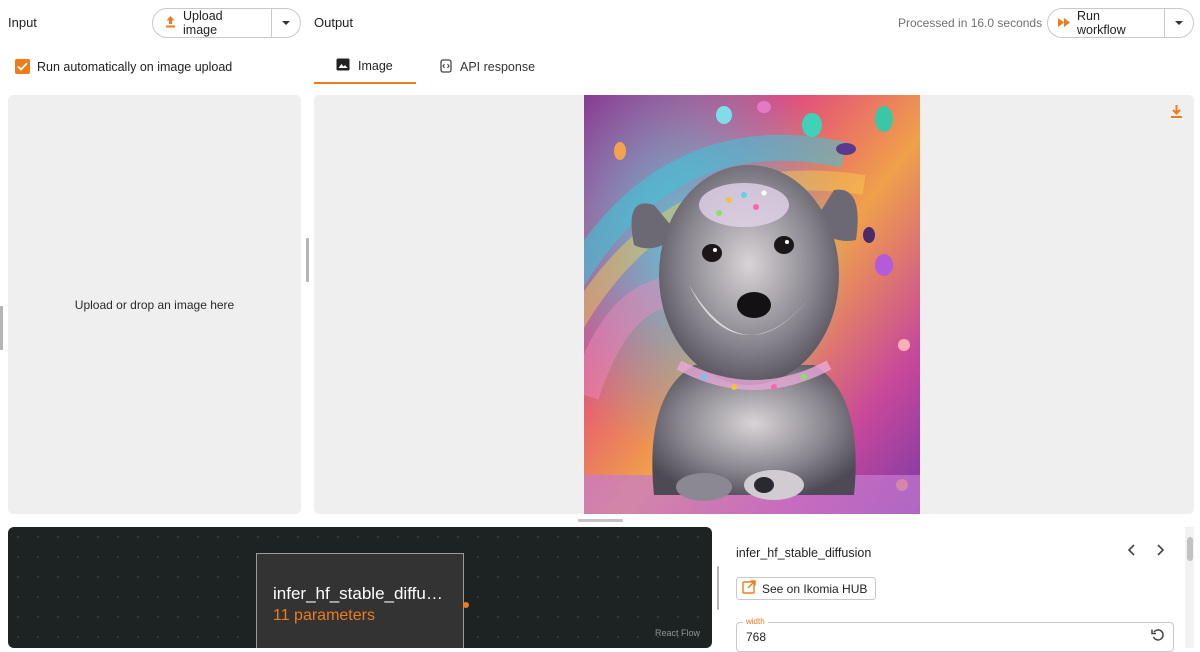 The height and width of the screenshot is (652, 1200). What do you see at coordinates (135, 67) in the screenshot?
I see `auto-run-label: Run automatically on image upload` at bounding box center [135, 67].